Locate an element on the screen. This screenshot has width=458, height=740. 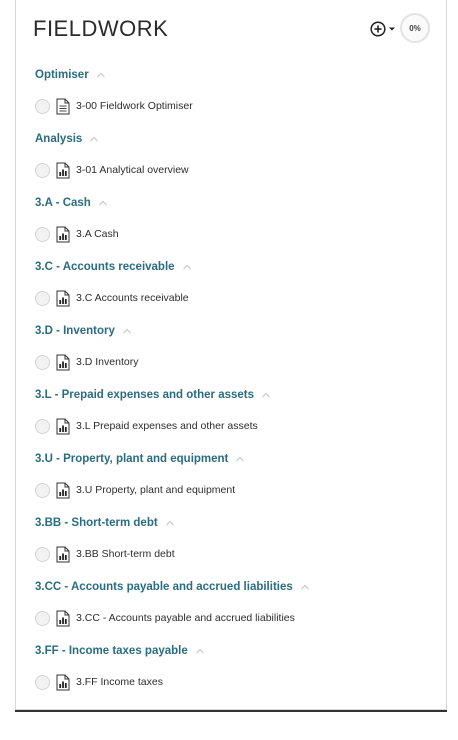
list-item: 3.A Cash is located at coordinates (77, 234).